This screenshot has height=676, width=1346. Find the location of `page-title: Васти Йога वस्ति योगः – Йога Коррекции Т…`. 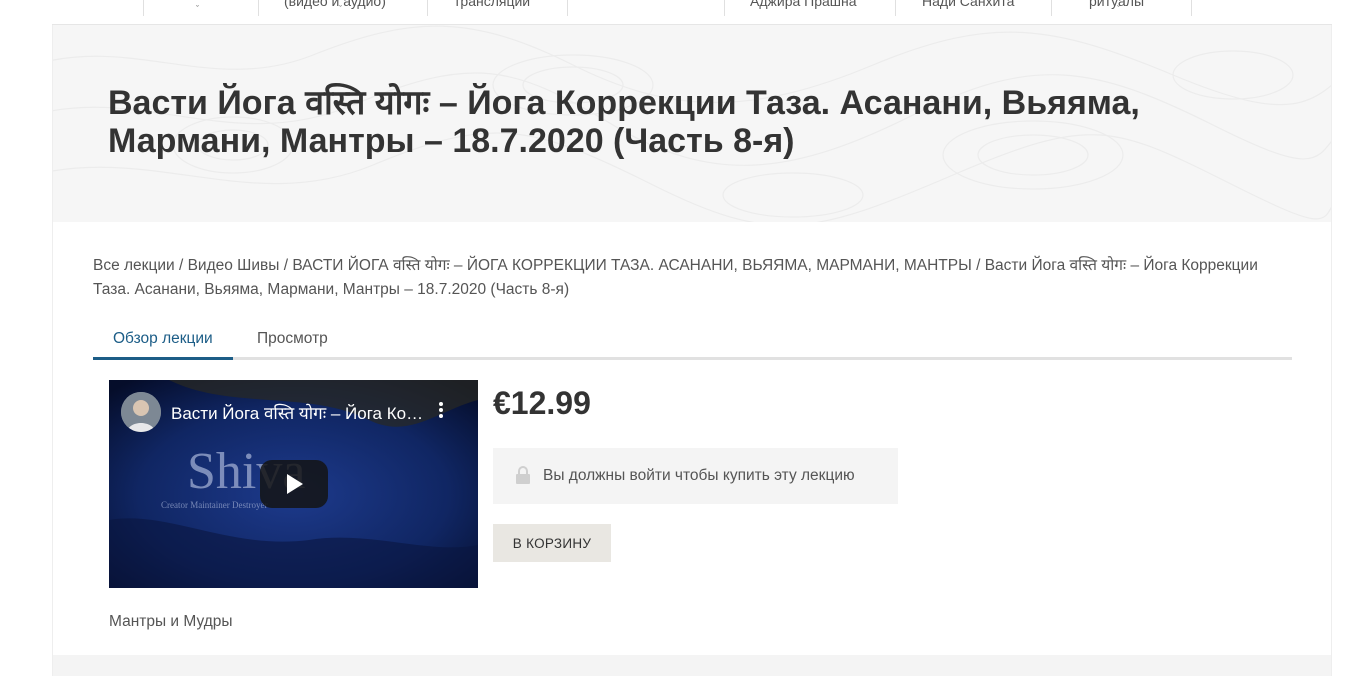

page-title: Васти Йога वस्ति योगः – Йога Коррекции Т… is located at coordinates (624, 122).